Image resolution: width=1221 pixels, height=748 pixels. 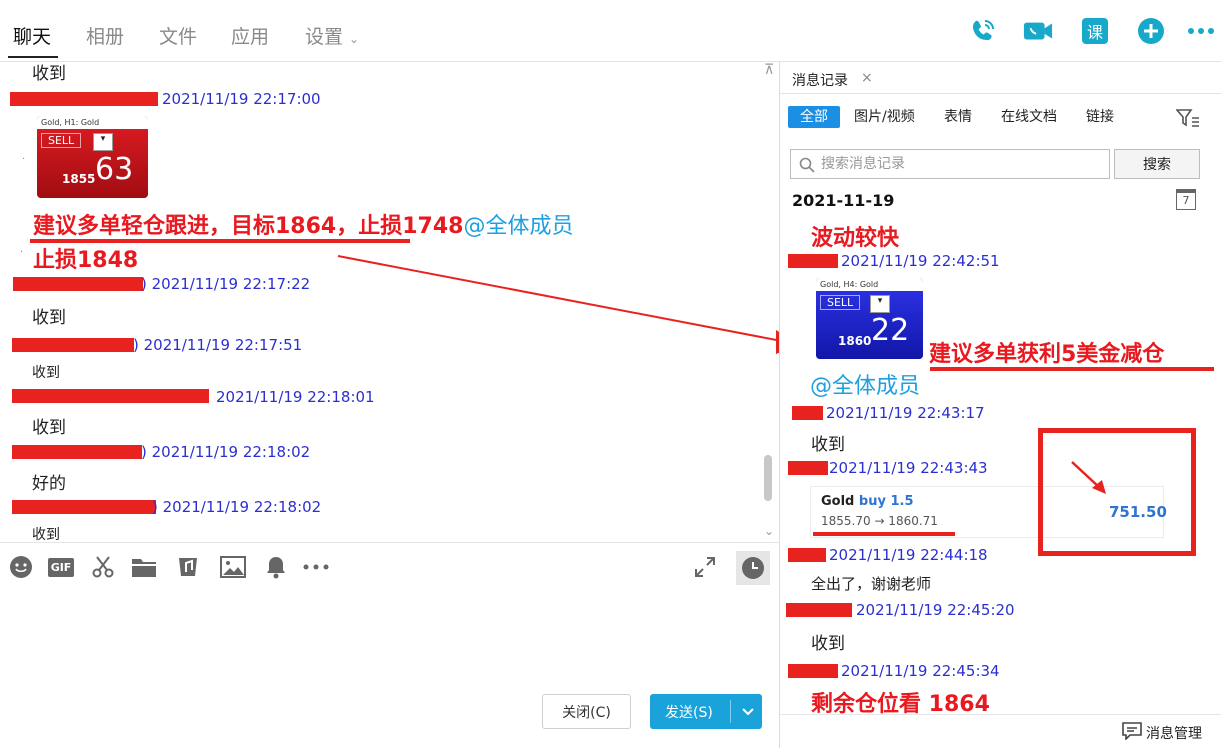 I want to click on filter-media: 图片/视频, so click(x=884, y=117).